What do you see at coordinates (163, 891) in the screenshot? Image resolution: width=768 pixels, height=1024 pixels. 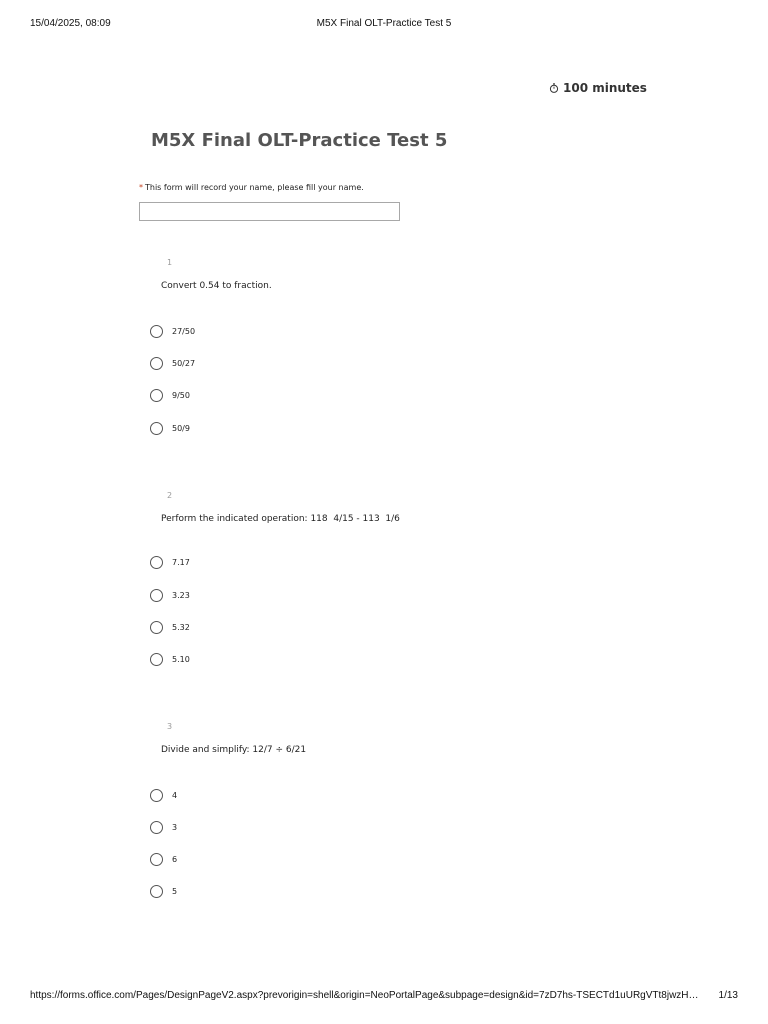 I see `option-3d: 5` at bounding box center [163, 891].